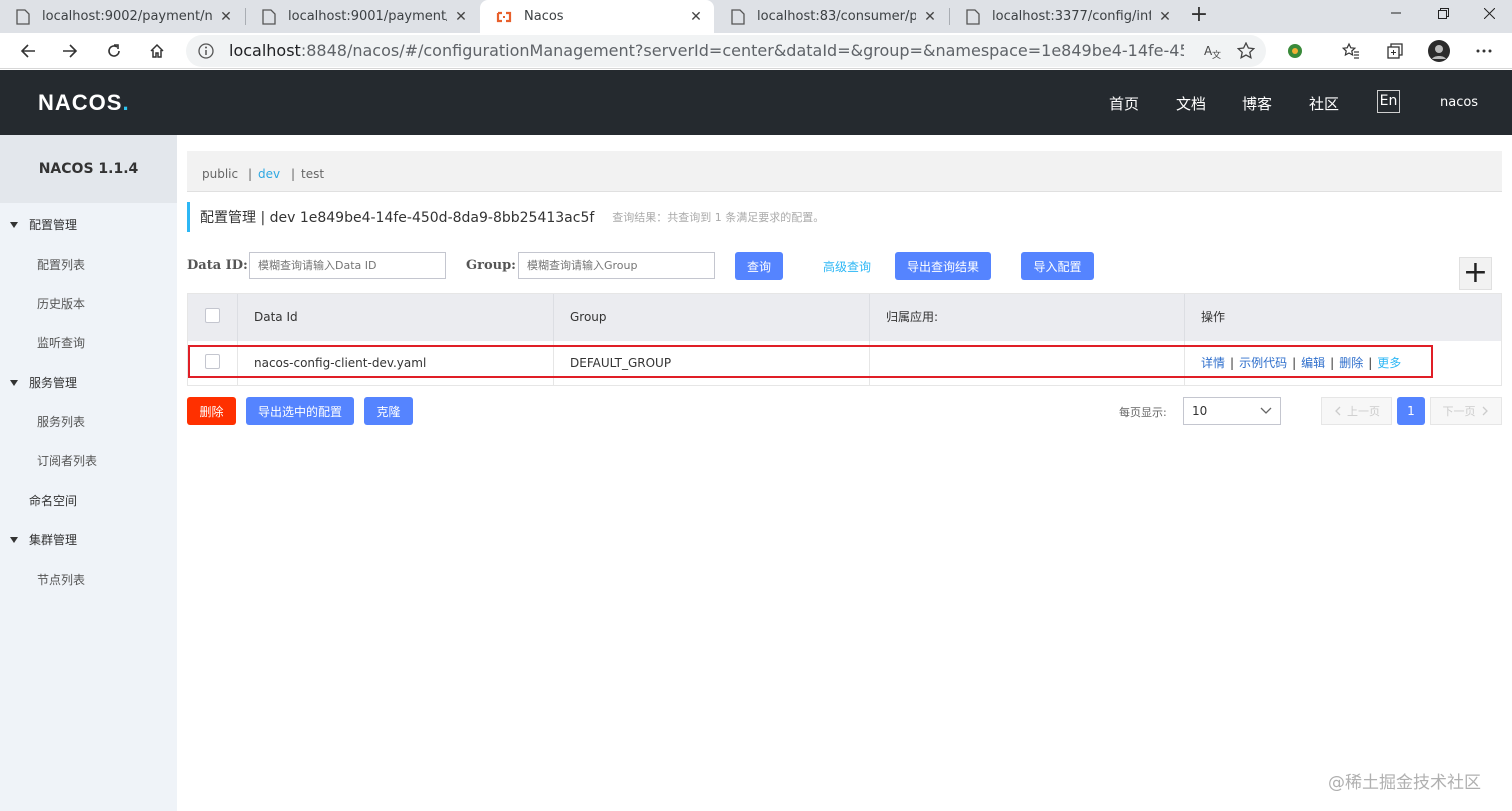 The height and width of the screenshot is (811, 1512). Describe the element at coordinates (831, 16) in the screenshot. I see `browser-tab: localhost:83/consumer/payment ✕` at that location.